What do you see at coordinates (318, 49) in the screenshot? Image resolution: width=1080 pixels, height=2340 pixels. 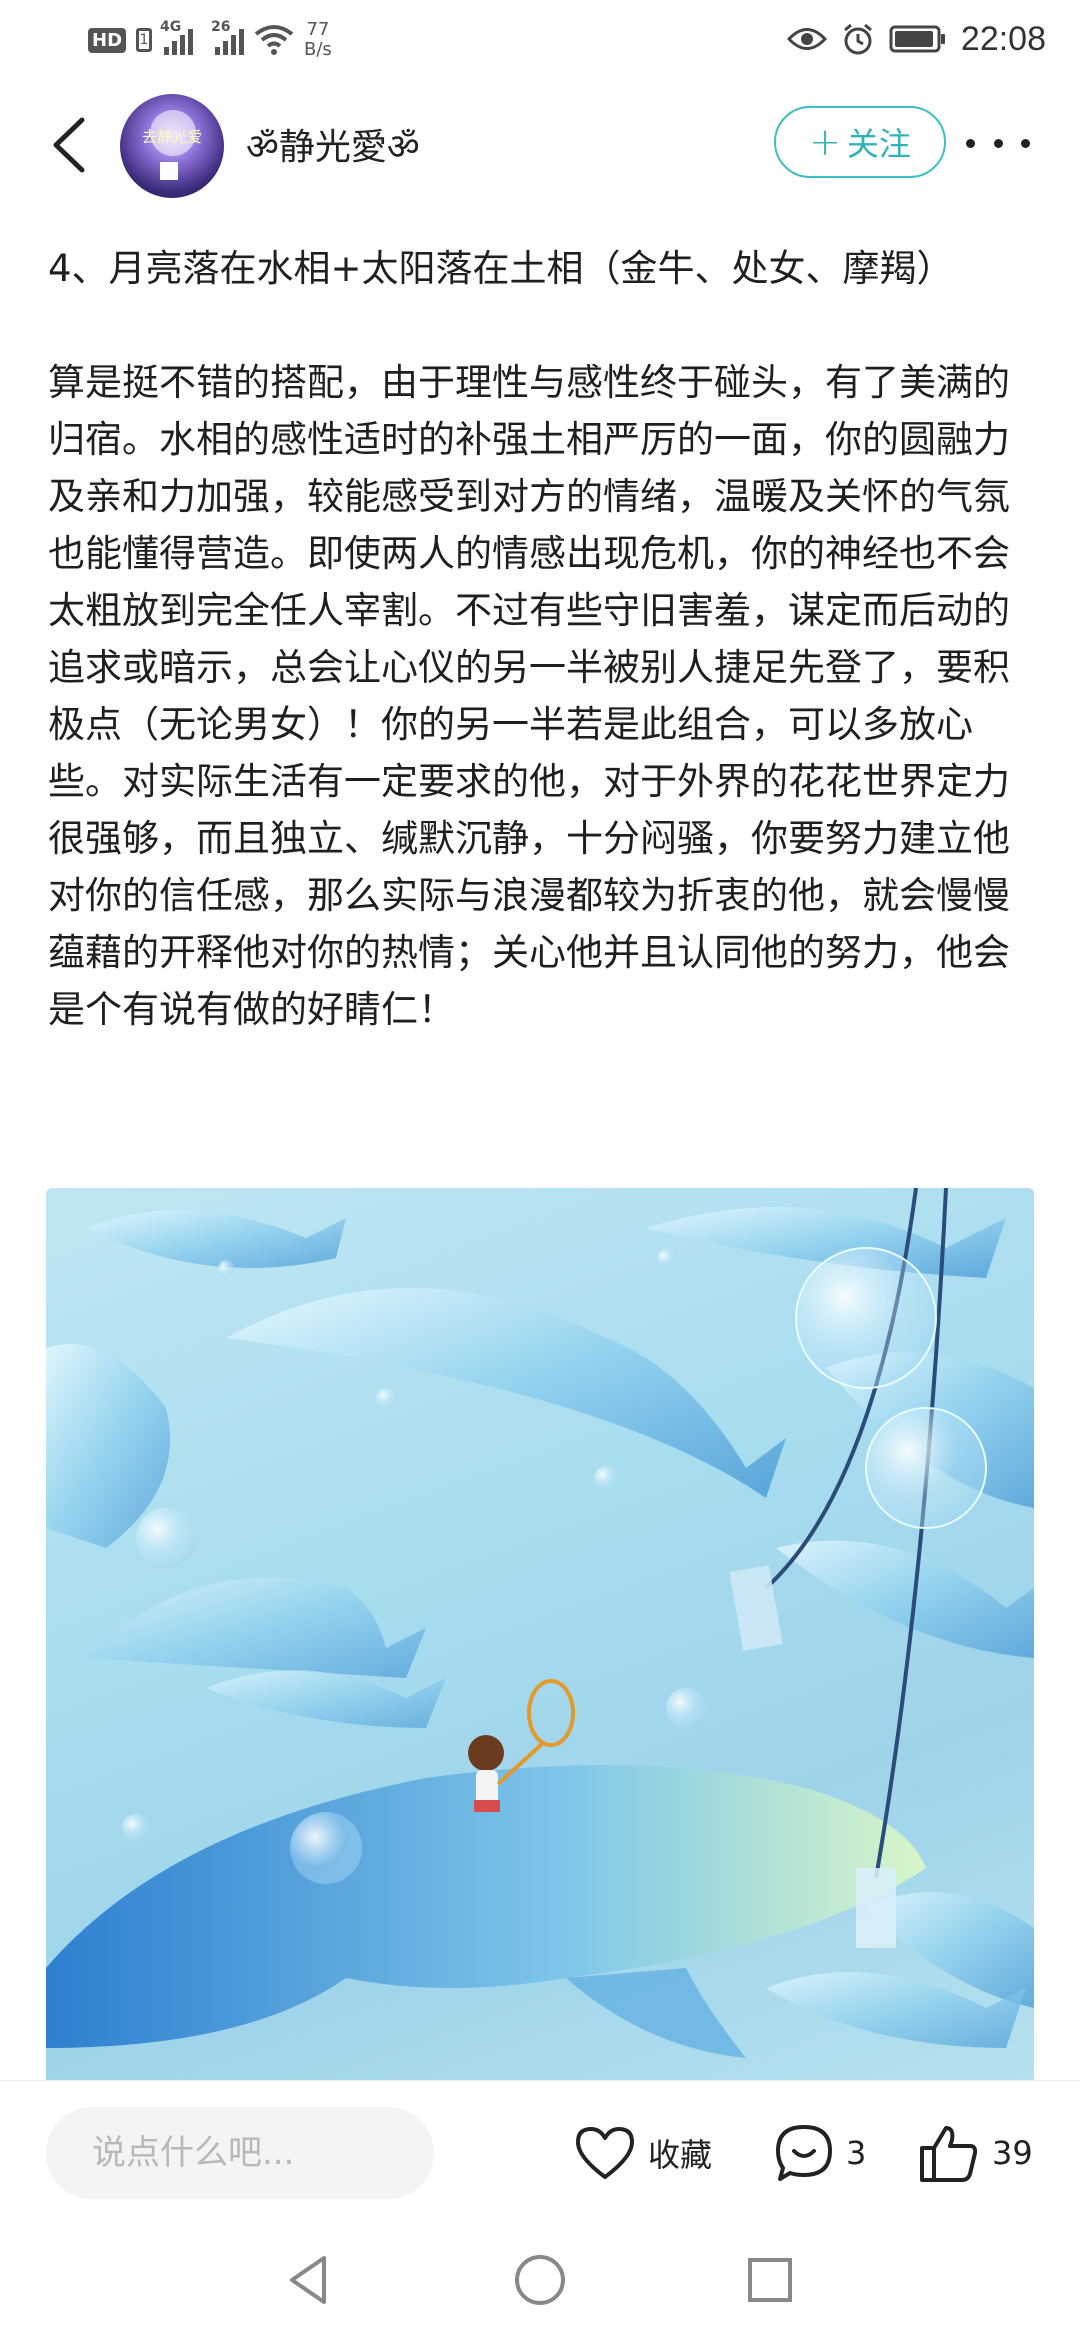 I see `net-speed-unit: B/s` at bounding box center [318, 49].